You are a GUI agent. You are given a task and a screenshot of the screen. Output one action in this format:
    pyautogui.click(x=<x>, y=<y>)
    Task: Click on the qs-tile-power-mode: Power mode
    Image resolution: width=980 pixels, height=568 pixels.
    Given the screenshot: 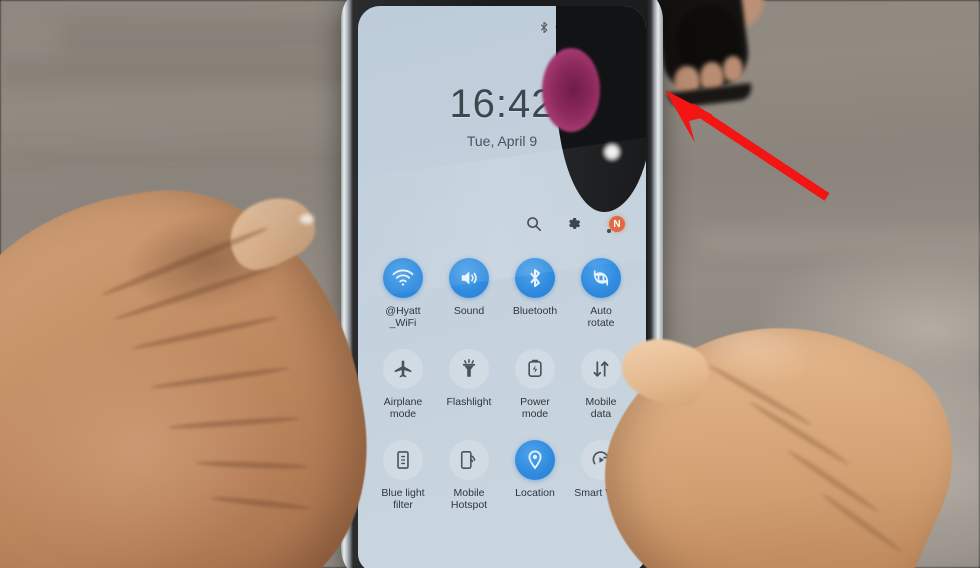 What is the action you would take?
    pyautogui.click(x=535, y=384)
    